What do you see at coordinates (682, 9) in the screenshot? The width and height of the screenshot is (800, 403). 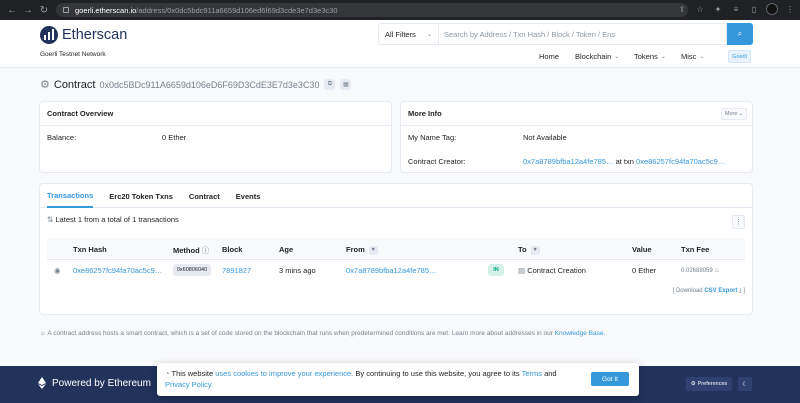 I see `share-icon: ⇪` at bounding box center [682, 9].